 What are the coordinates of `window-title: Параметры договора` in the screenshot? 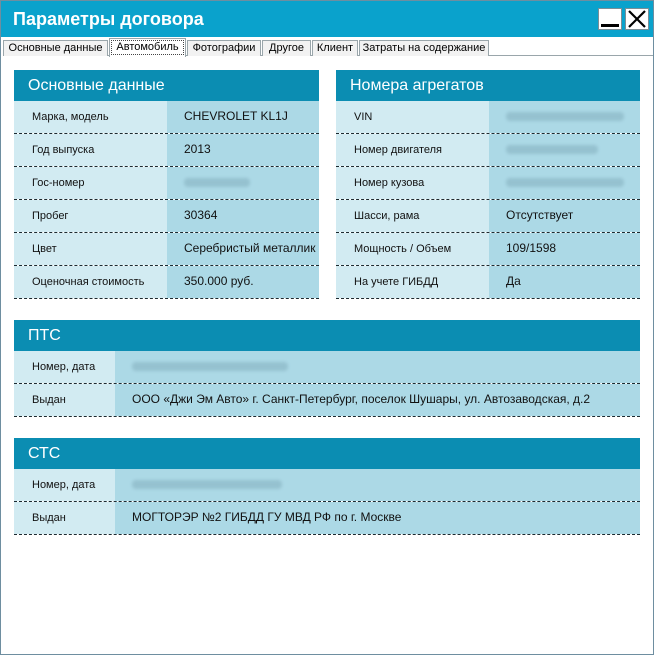 It's located at (108, 19).